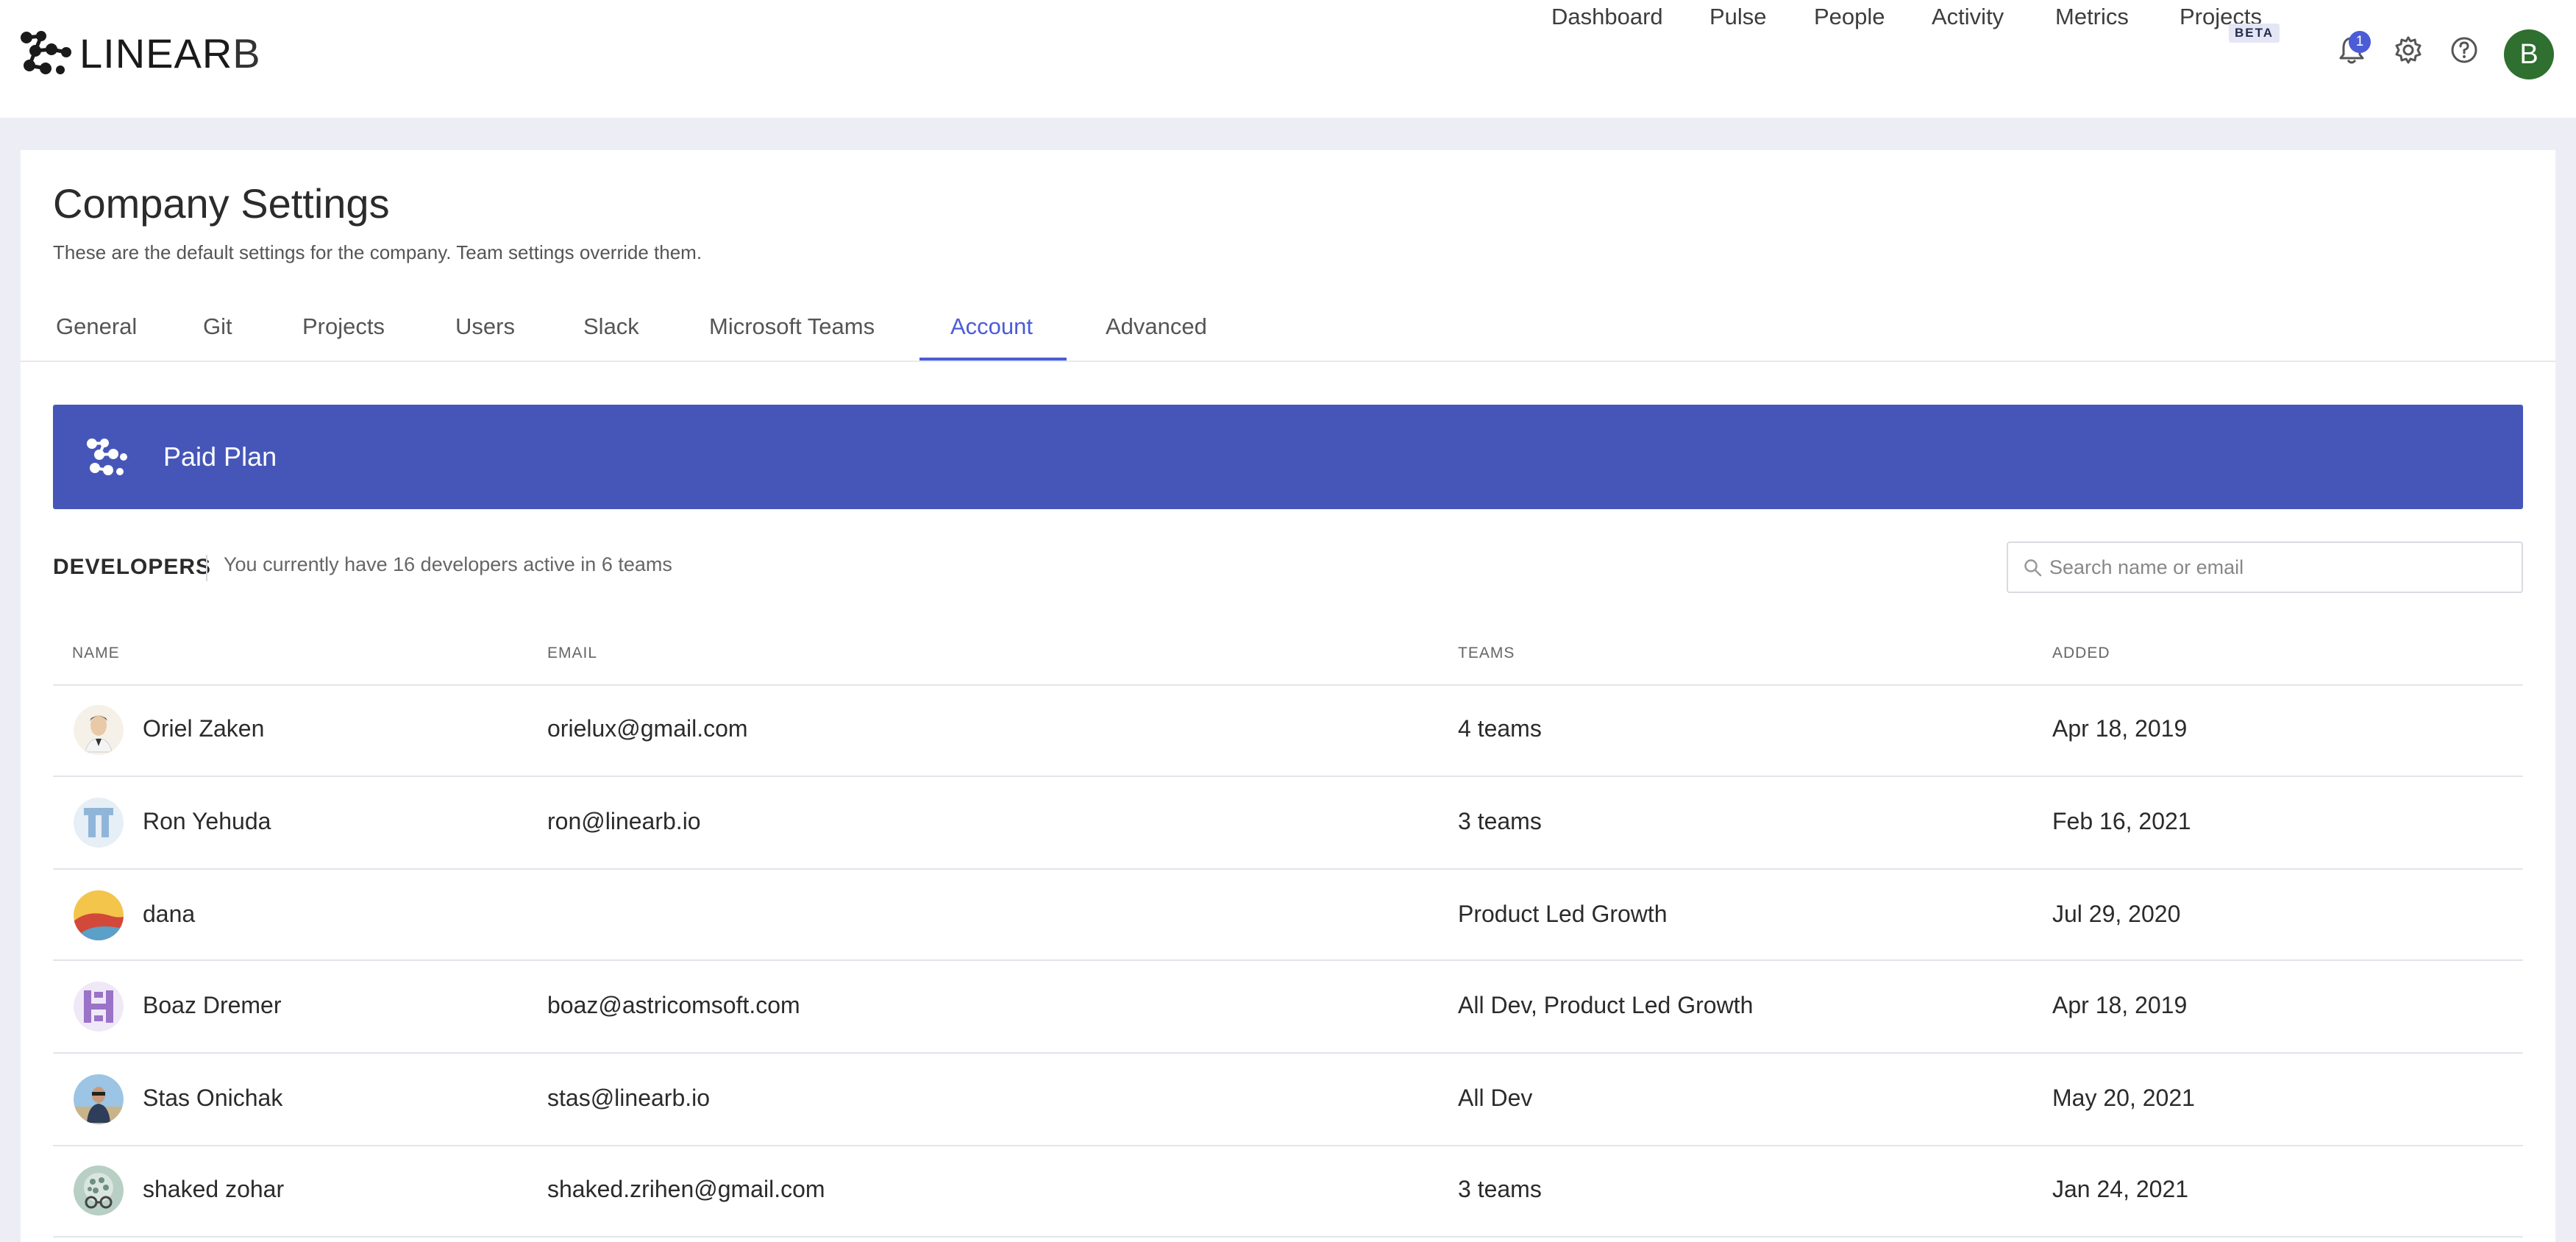  What do you see at coordinates (993, 359) in the screenshot?
I see `active-tab-indicator` at bounding box center [993, 359].